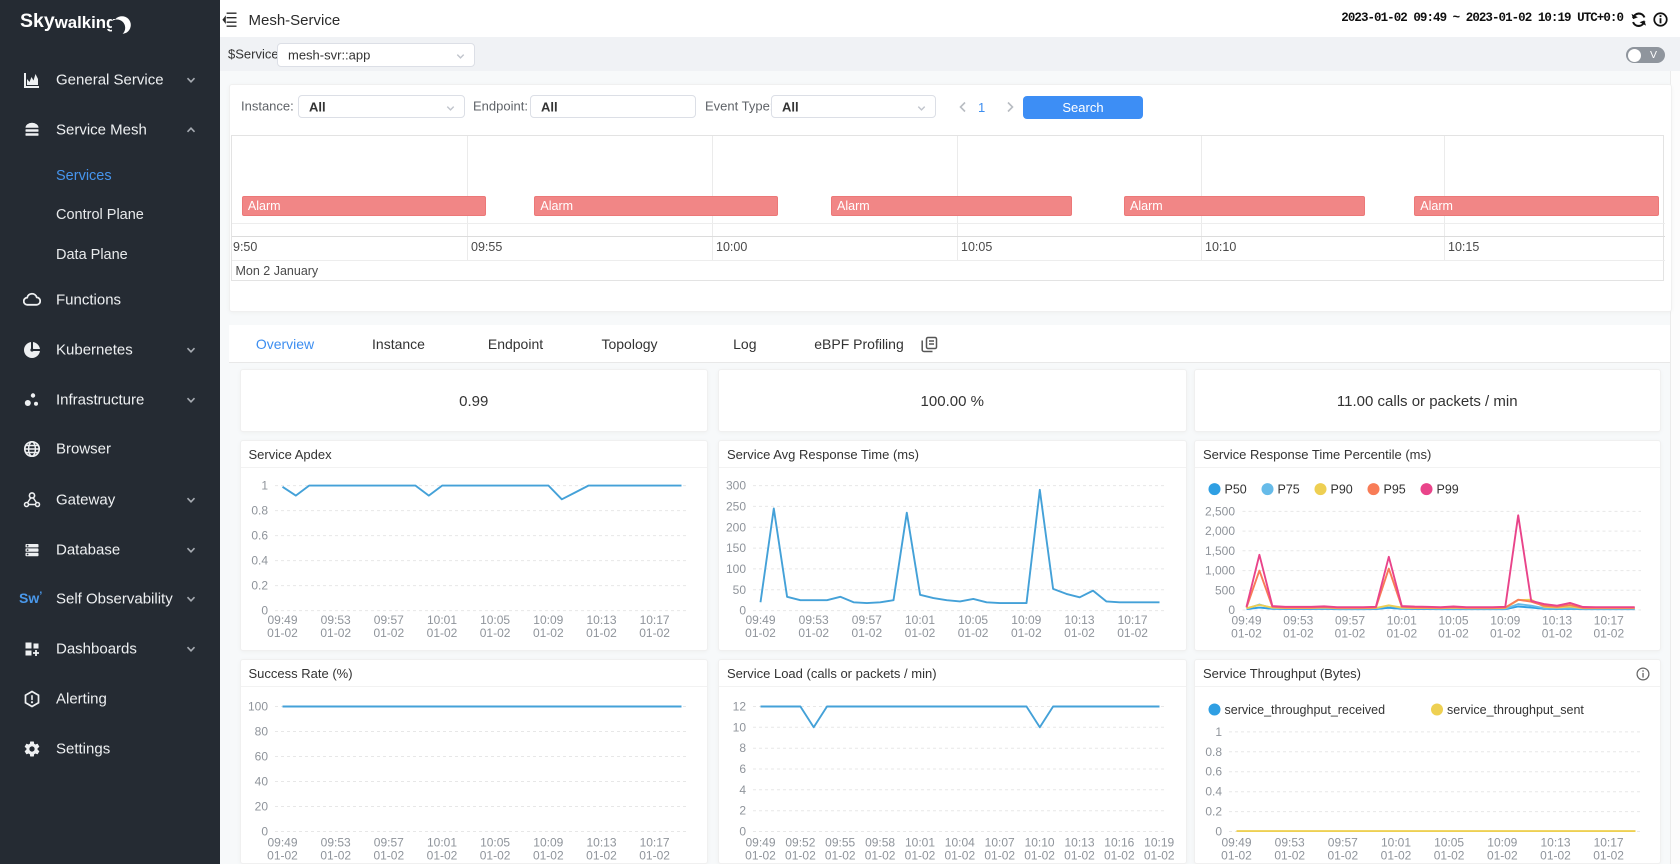 The width and height of the screenshot is (1680, 864). What do you see at coordinates (1040, 842) in the screenshot?
I see `svg-text: 10:10` at bounding box center [1040, 842].